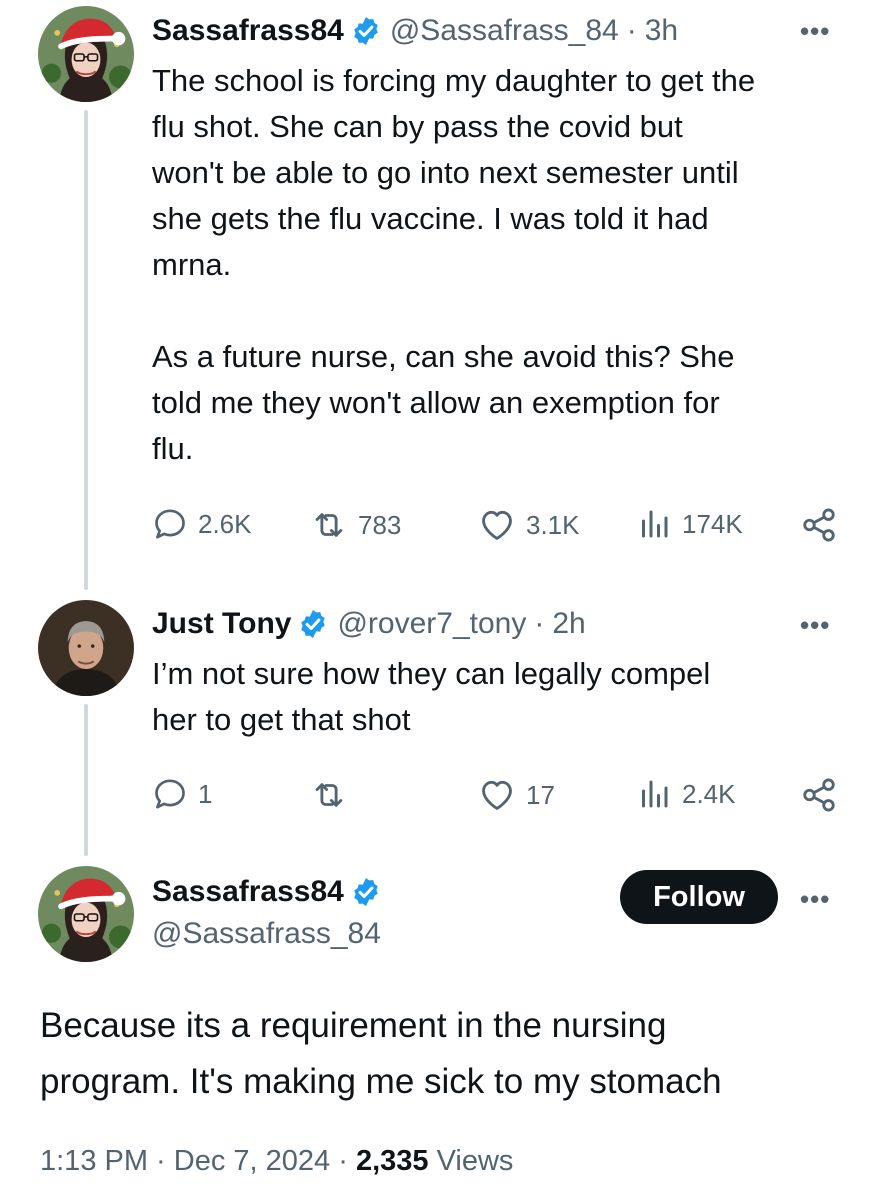 The width and height of the screenshot is (880, 1201). I want to click on main-name-row: Sassafrass84, so click(267, 892).